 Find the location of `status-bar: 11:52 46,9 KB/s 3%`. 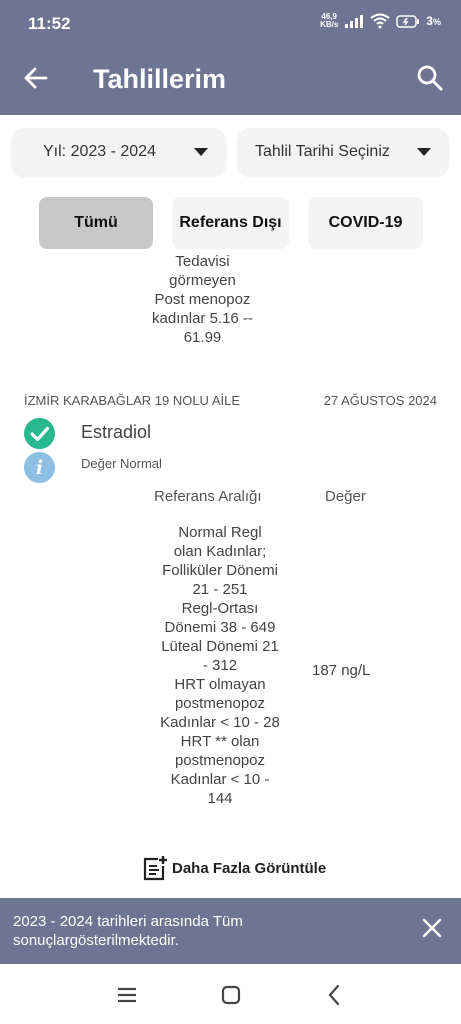

status-bar: 11:52 46,9 KB/s 3% is located at coordinates (230, 22).